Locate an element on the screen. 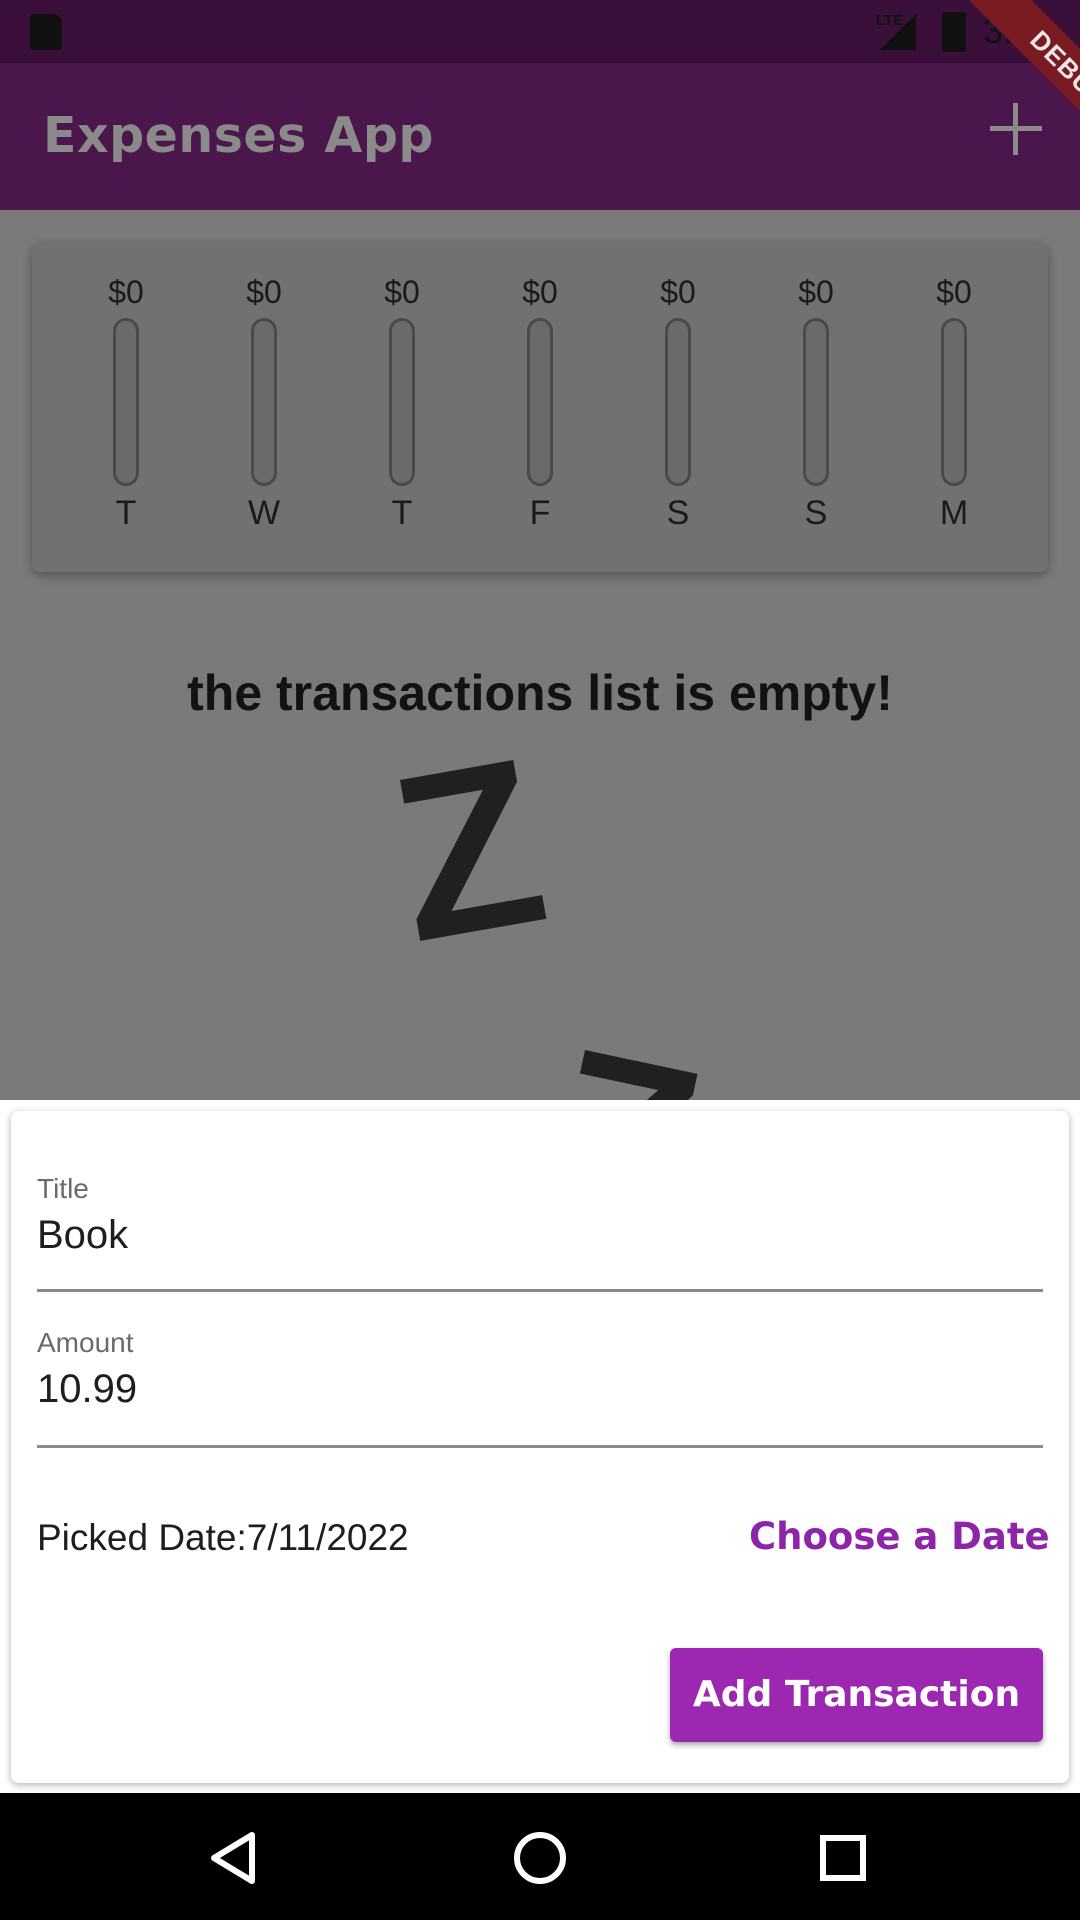 The width and height of the screenshot is (1080, 1920). add-transaction-icon-button is located at coordinates (1016, 129).